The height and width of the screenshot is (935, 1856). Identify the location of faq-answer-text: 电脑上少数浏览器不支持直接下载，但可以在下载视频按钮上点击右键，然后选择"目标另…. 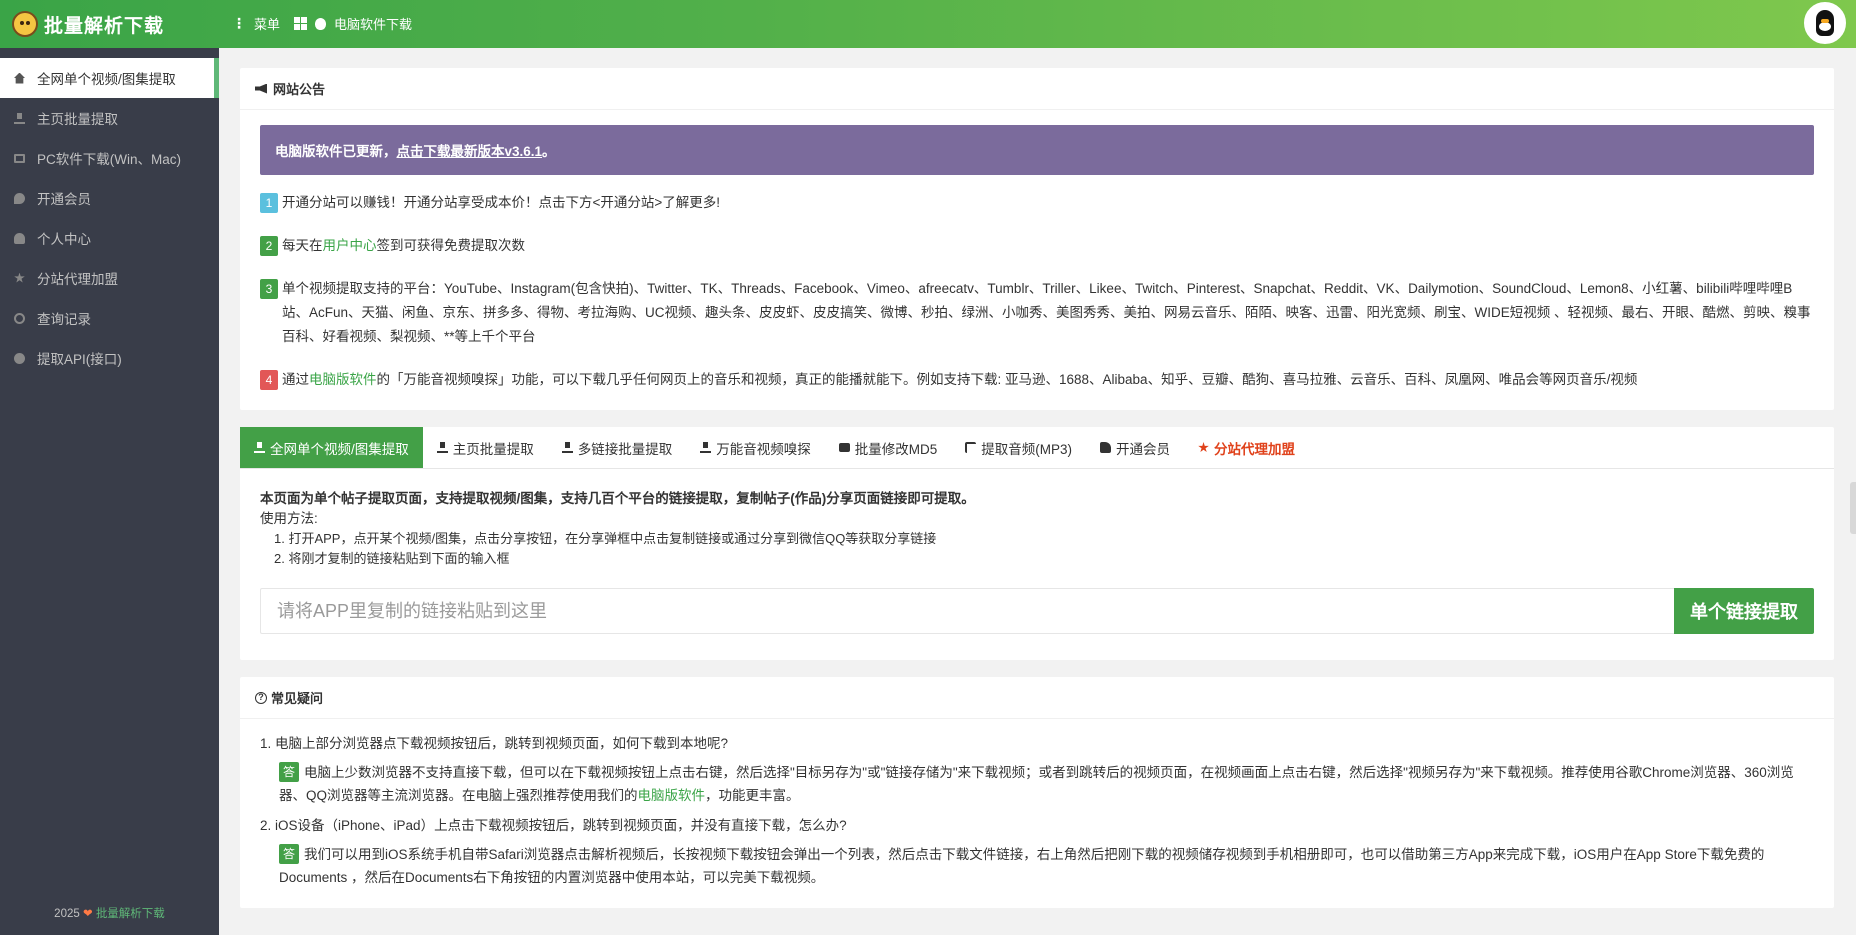
(1036, 784).